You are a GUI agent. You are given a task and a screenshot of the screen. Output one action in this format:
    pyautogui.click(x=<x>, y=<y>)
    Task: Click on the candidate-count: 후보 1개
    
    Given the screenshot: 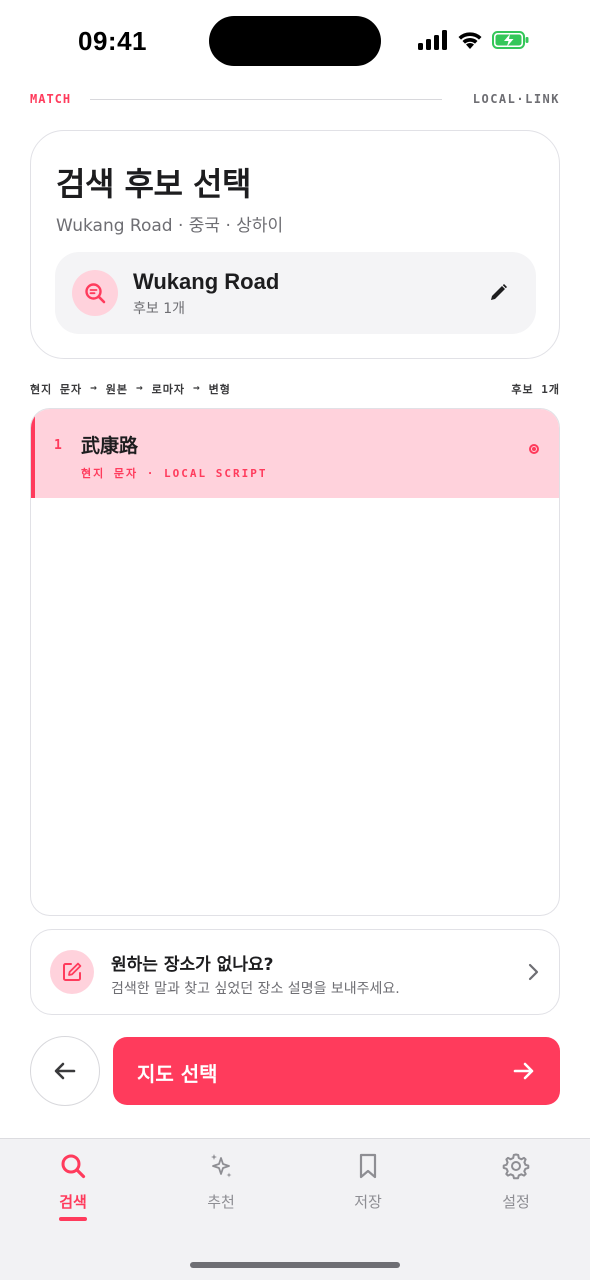 What is the action you would take?
    pyautogui.click(x=535, y=389)
    